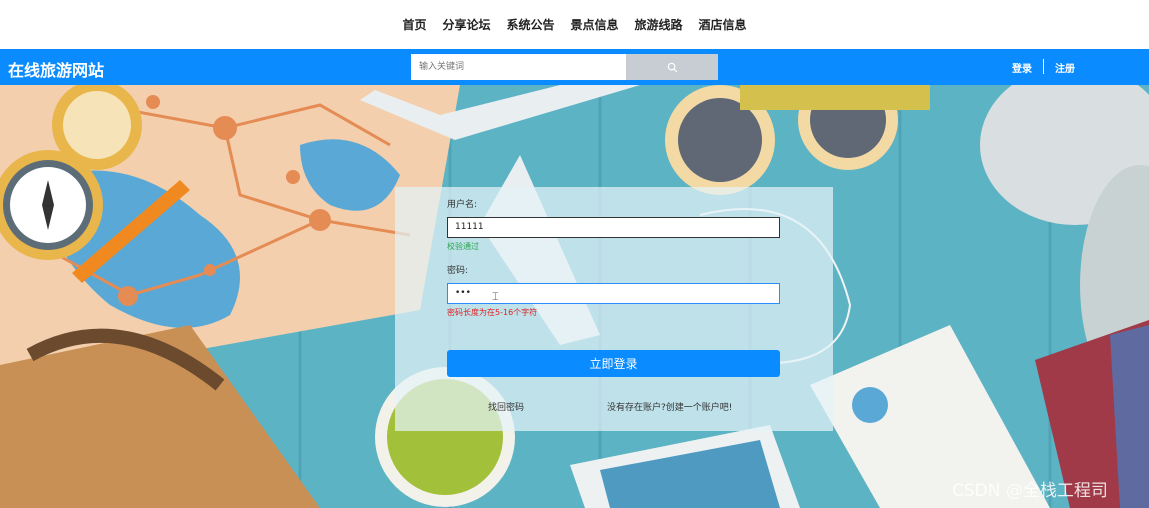  Describe the element at coordinates (519, 67) in the screenshot. I see `search-input` at that location.